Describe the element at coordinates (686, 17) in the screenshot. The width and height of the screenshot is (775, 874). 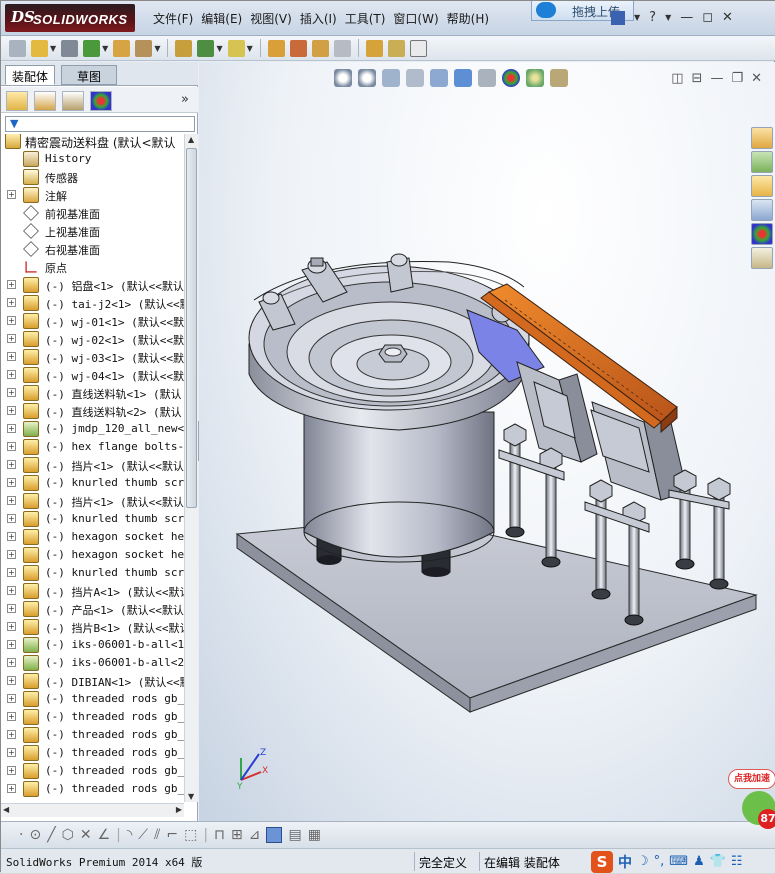
I see `collapse-ribbon-icon: —` at that location.